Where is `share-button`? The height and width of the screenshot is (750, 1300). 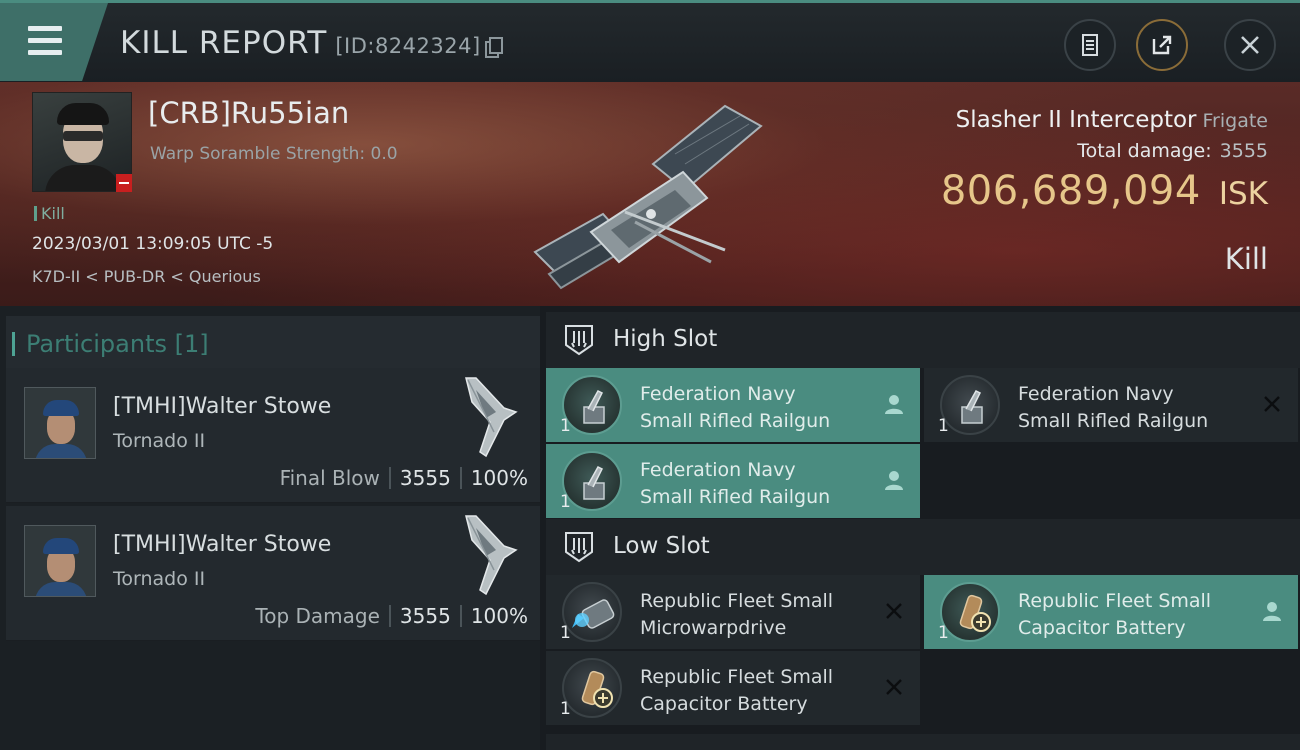 share-button is located at coordinates (1162, 45).